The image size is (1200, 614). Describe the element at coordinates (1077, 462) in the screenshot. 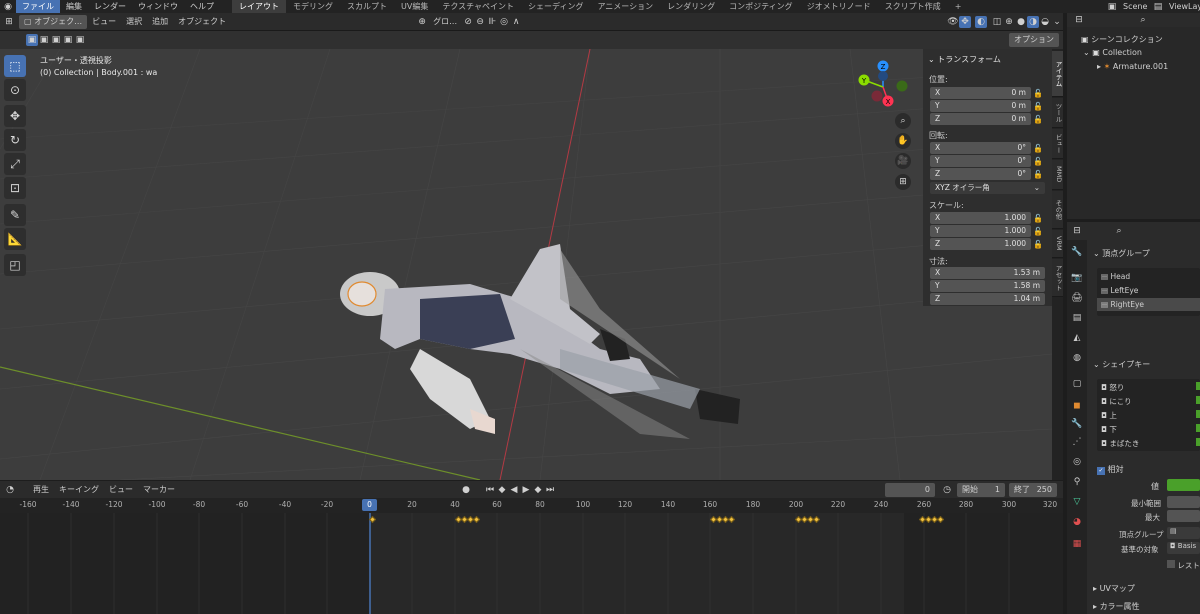

I see `physics-tab-icon: ◎` at that location.